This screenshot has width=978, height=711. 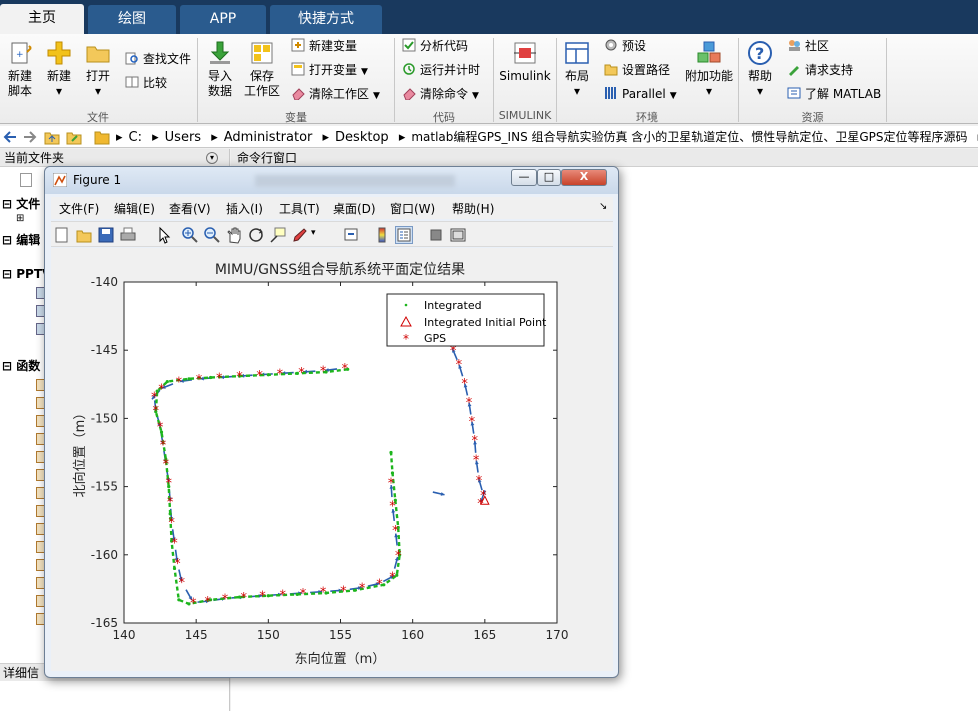 I want to click on simulink-label: Simulink, so click(x=525, y=76).